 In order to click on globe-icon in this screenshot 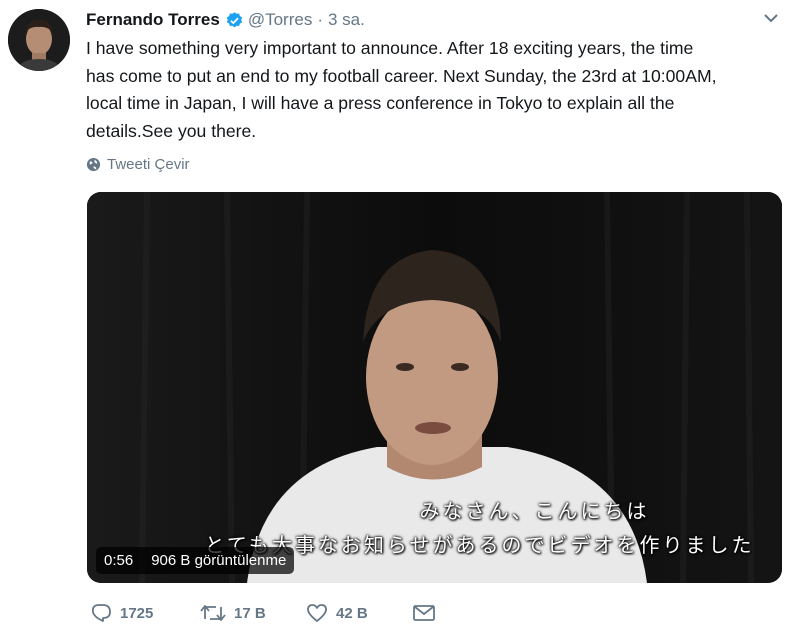, I will do `click(93, 164)`.